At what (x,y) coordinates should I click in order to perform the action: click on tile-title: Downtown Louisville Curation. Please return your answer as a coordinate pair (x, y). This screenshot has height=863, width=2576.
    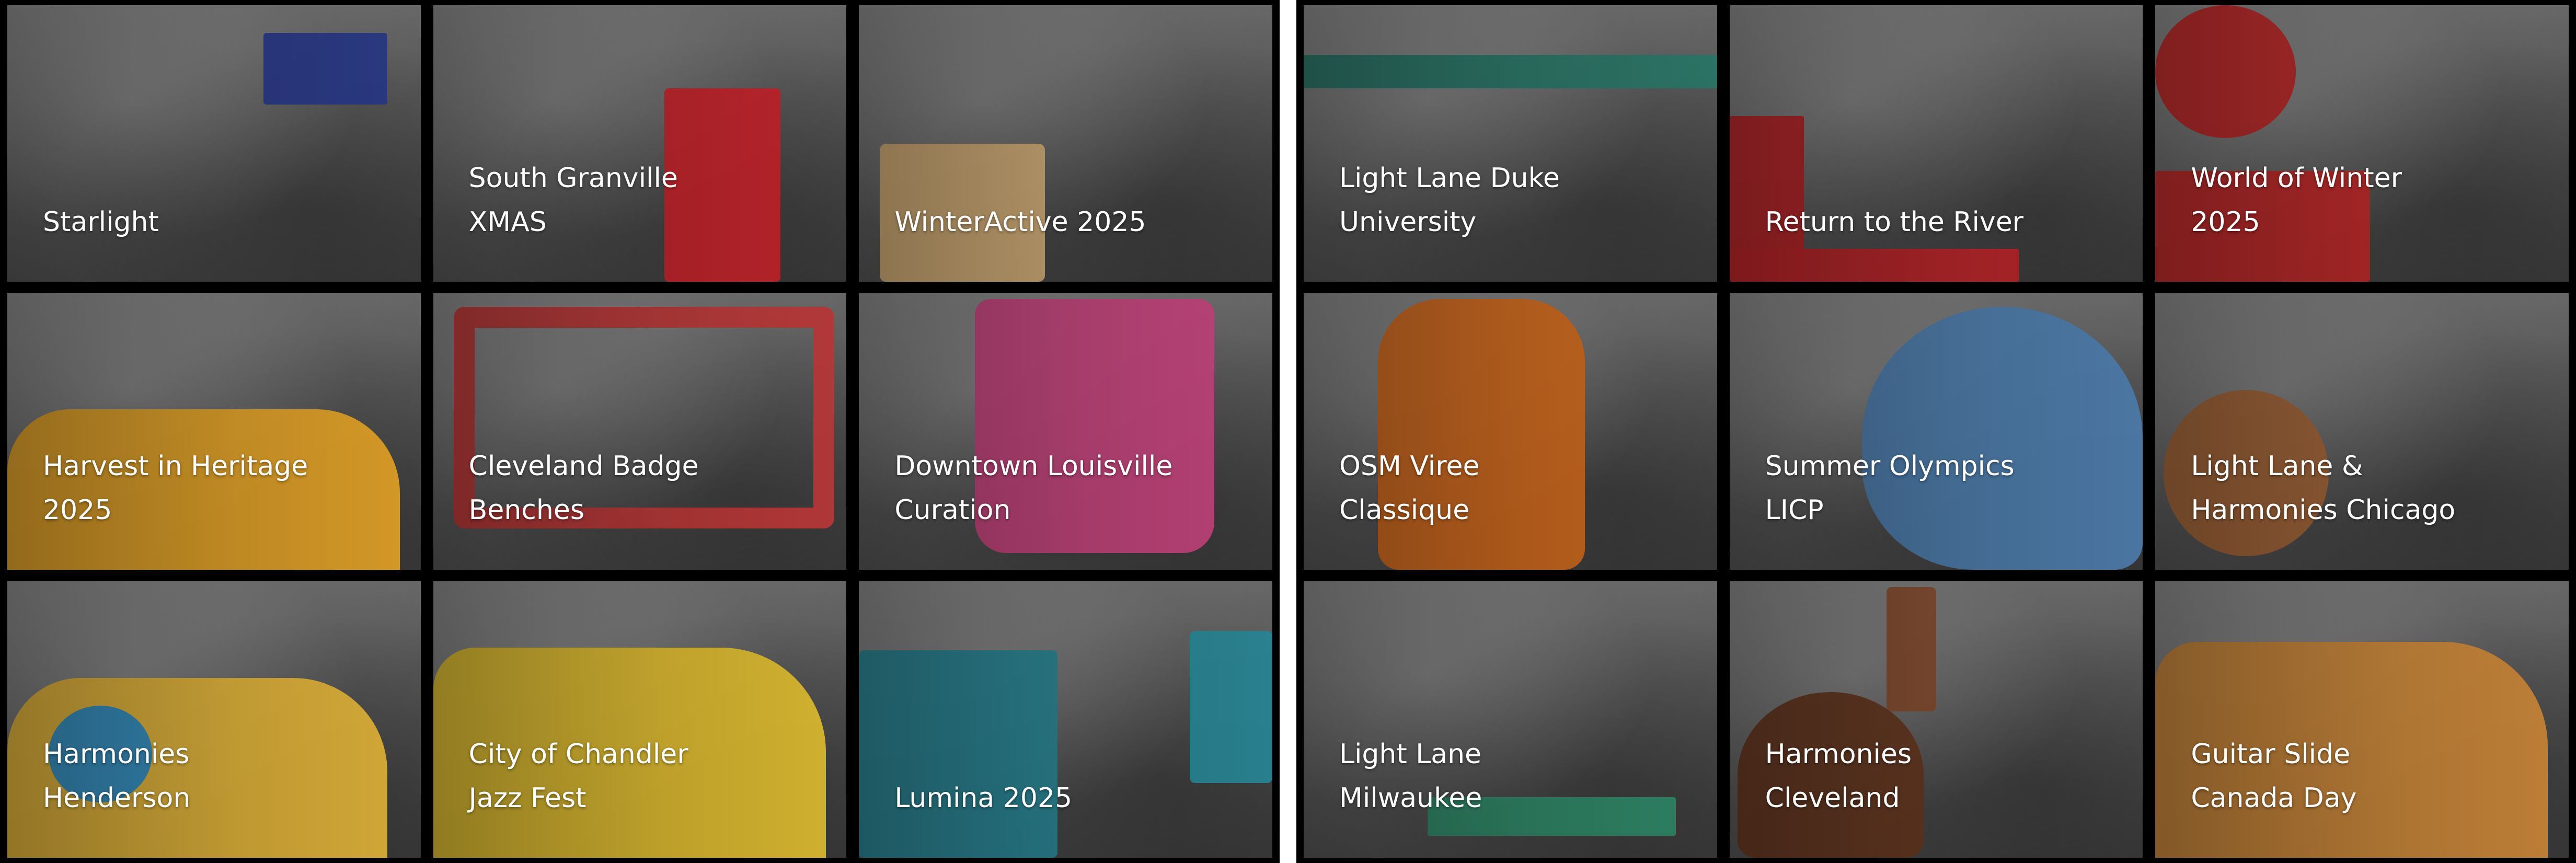
    Looking at the image, I should click on (1033, 488).